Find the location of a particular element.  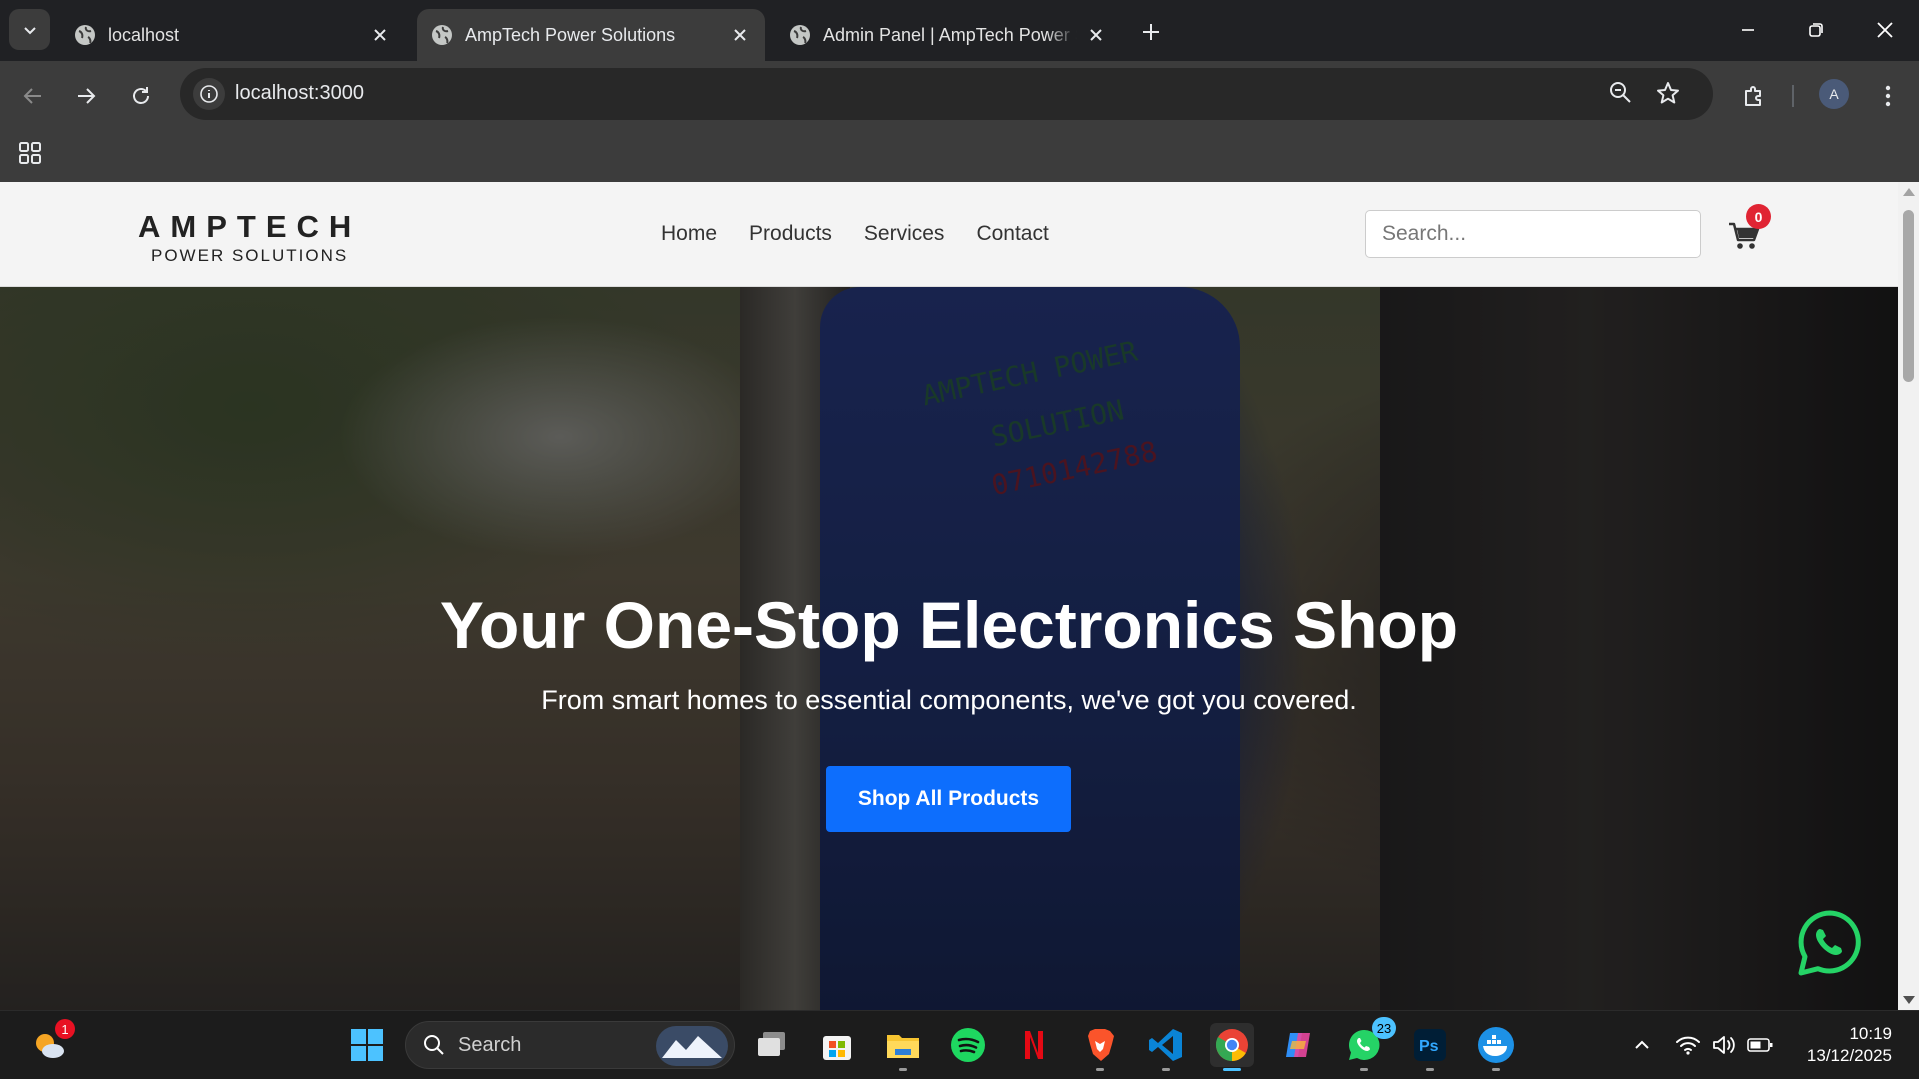

nav-services: Services is located at coordinates (904, 234).